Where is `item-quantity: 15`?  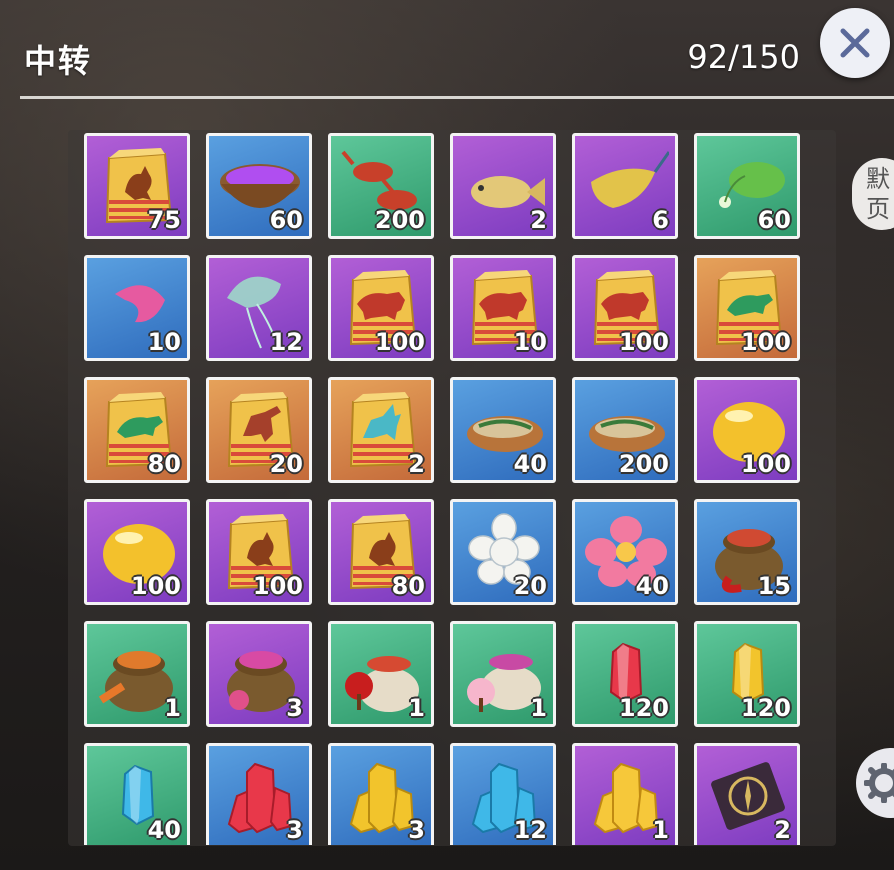
item-quantity: 15 is located at coordinates (774, 586).